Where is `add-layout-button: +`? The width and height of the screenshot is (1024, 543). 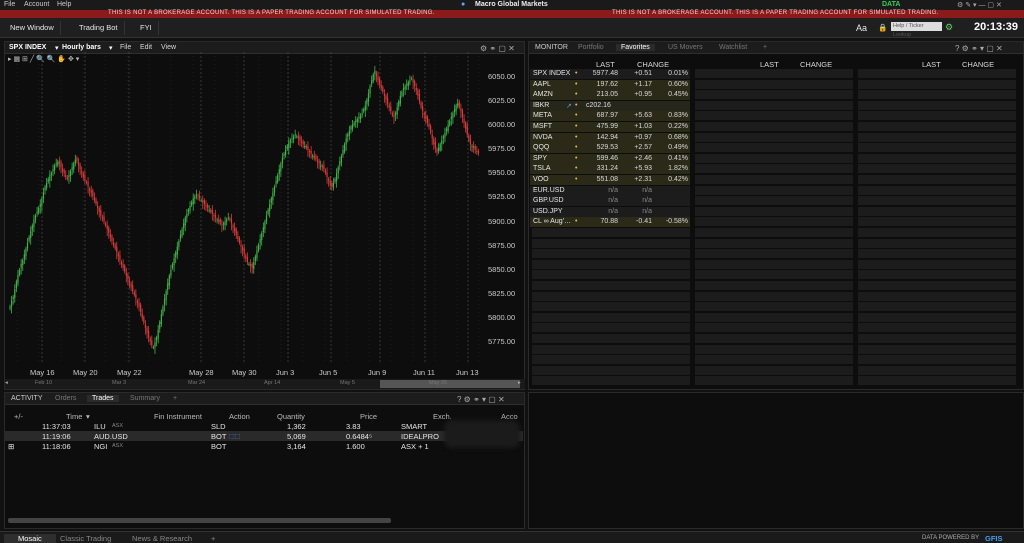 add-layout-button: + is located at coordinates (213, 538).